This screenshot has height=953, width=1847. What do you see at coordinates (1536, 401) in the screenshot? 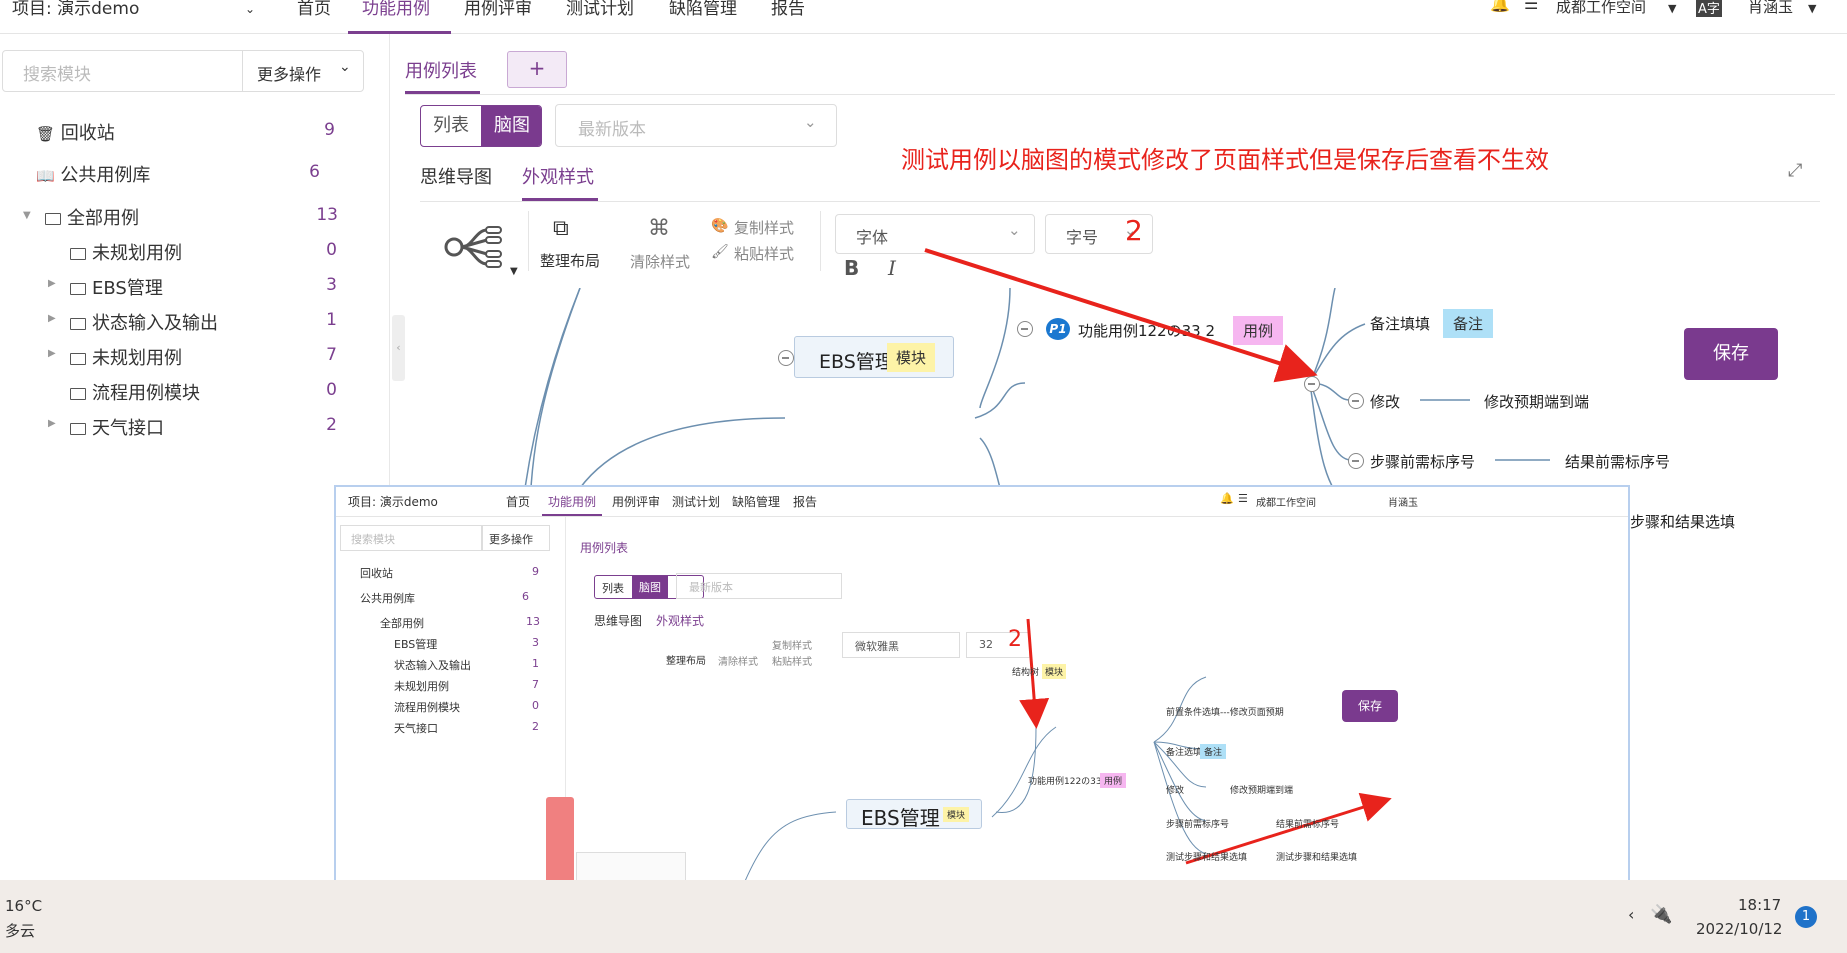
I see `mindmap-node-modify-value: 修改预期端到端` at bounding box center [1536, 401].